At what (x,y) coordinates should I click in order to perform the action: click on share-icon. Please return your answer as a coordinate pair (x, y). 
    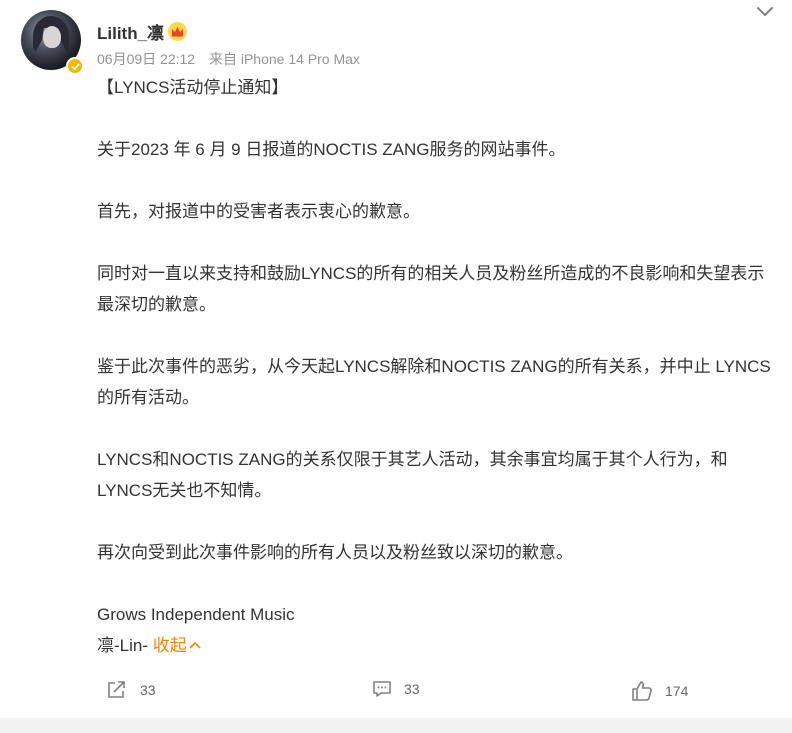
    Looking at the image, I should click on (116, 689).